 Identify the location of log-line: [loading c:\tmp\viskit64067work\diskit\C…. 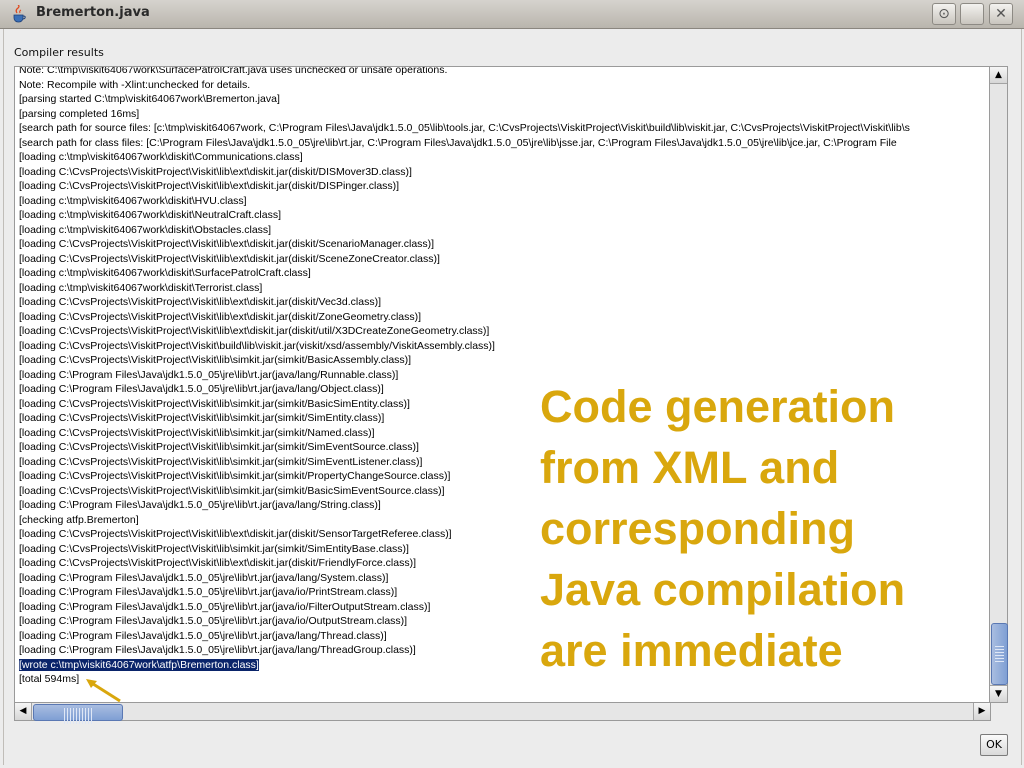
(161, 157).